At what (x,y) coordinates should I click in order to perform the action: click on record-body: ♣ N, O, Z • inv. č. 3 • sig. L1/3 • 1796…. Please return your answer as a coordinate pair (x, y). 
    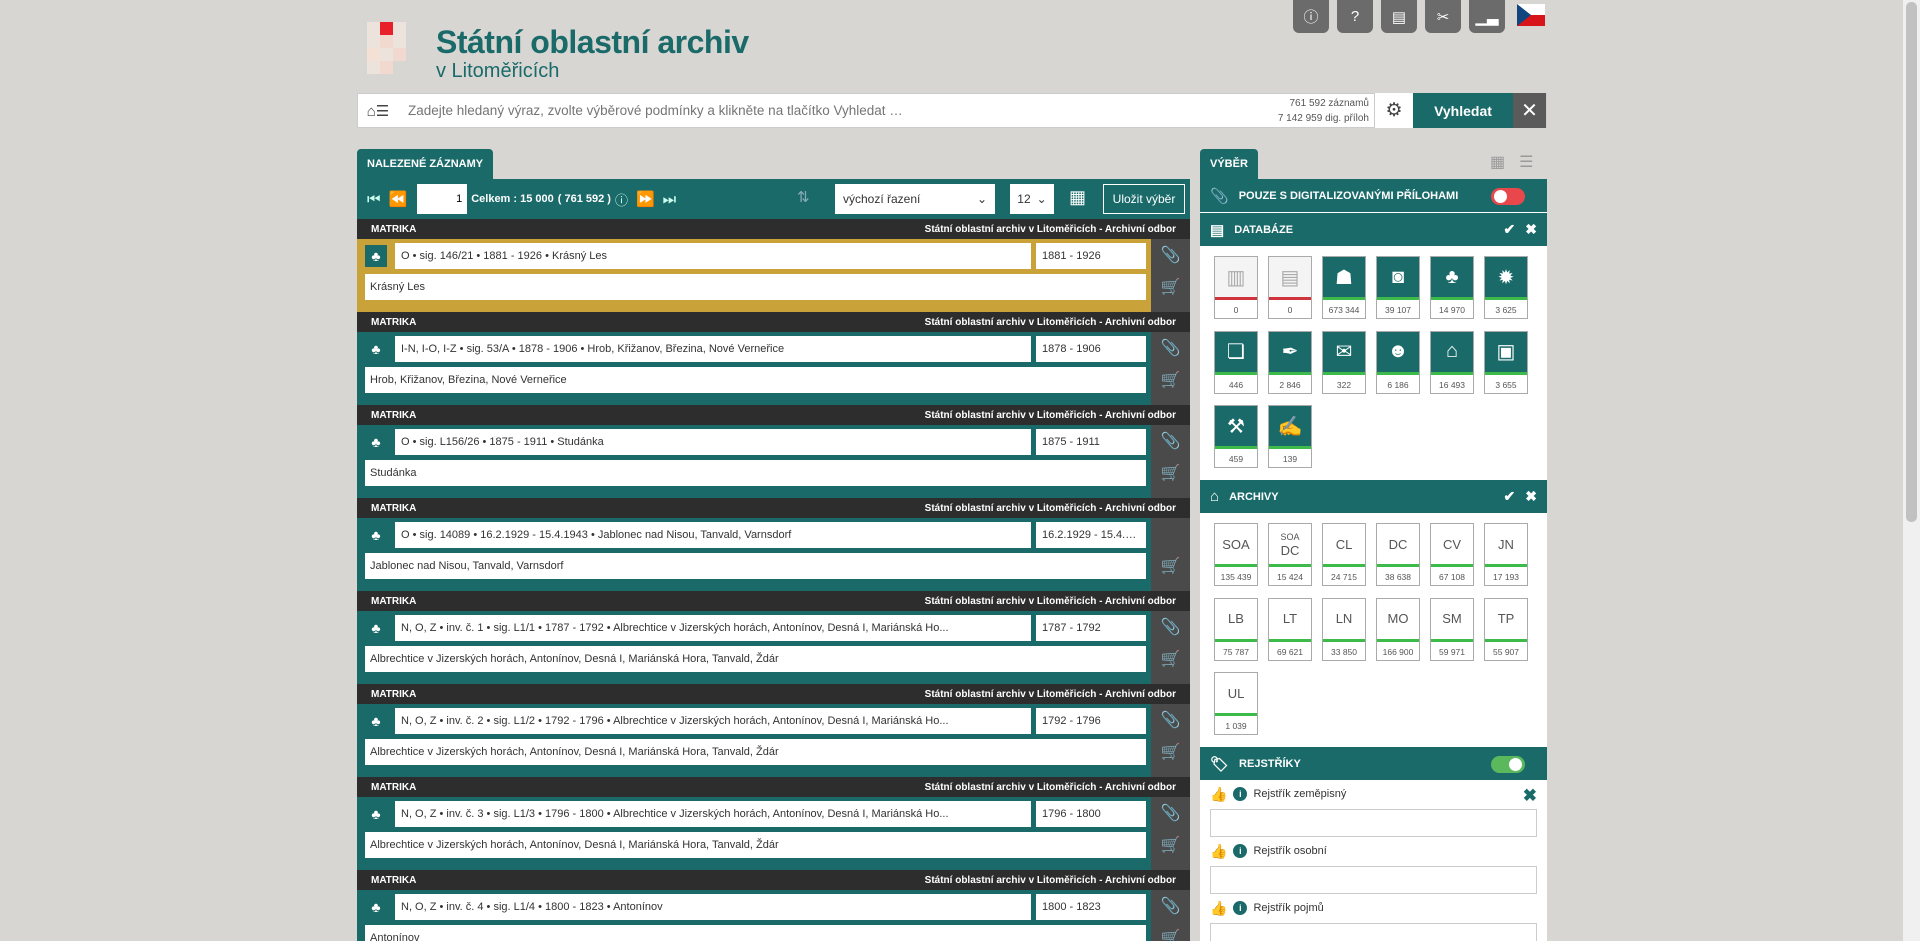
    Looking at the image, I should click on (754, 833).